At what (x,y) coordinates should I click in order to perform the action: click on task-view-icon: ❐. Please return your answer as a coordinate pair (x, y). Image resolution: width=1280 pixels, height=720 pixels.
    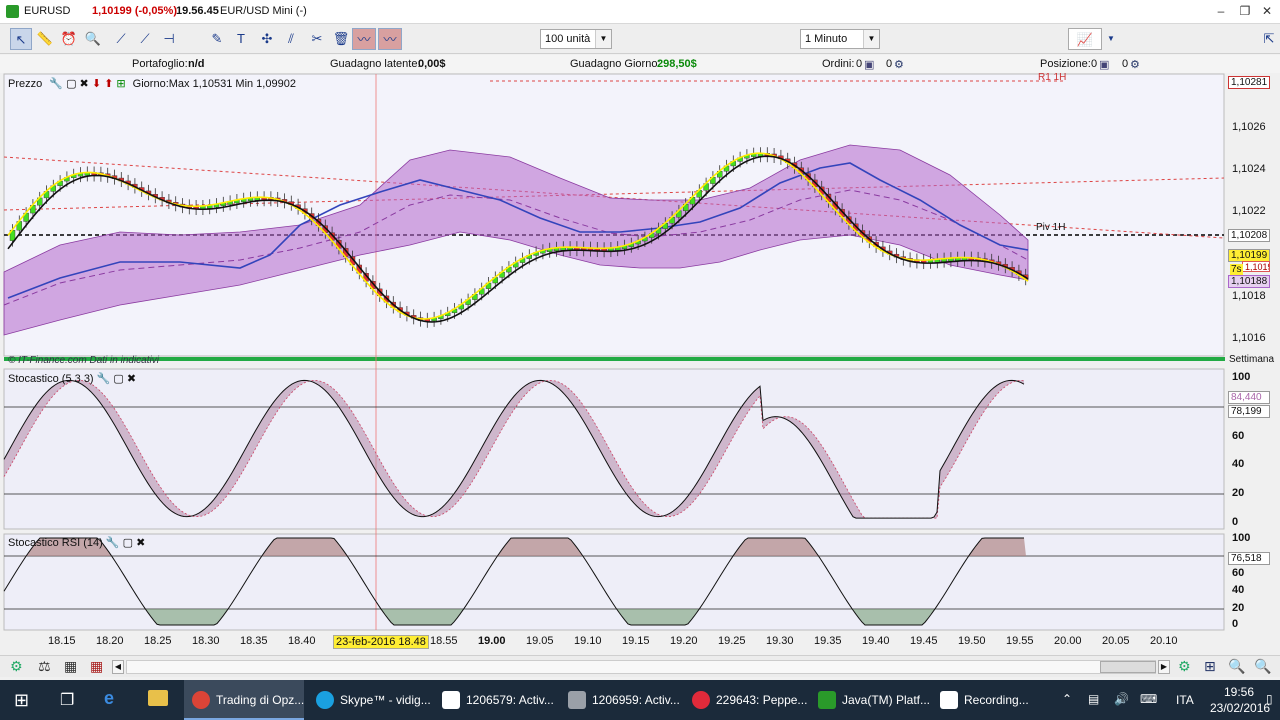
    Looking at the image, I should click on (67, 700).